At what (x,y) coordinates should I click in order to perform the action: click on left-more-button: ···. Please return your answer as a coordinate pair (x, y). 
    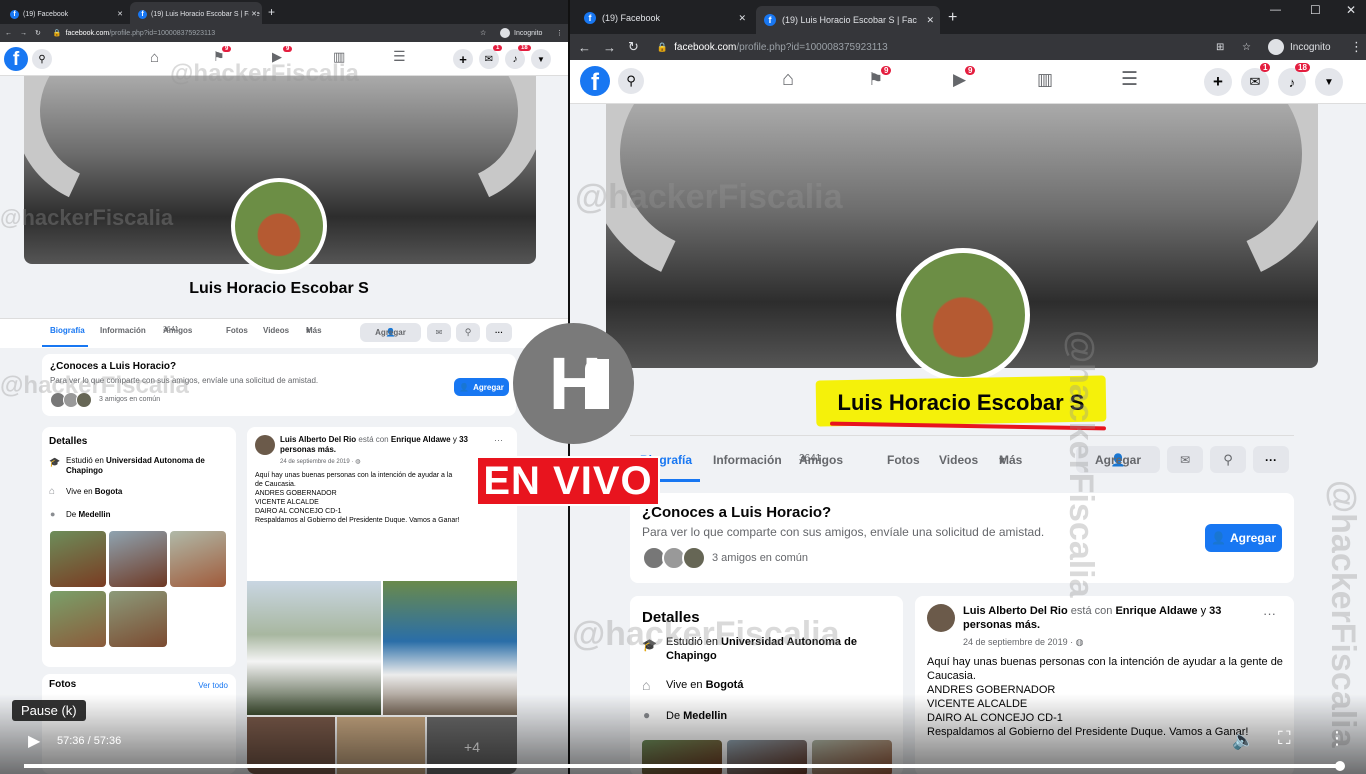
    Looking at the image, I should click on (499, 332).